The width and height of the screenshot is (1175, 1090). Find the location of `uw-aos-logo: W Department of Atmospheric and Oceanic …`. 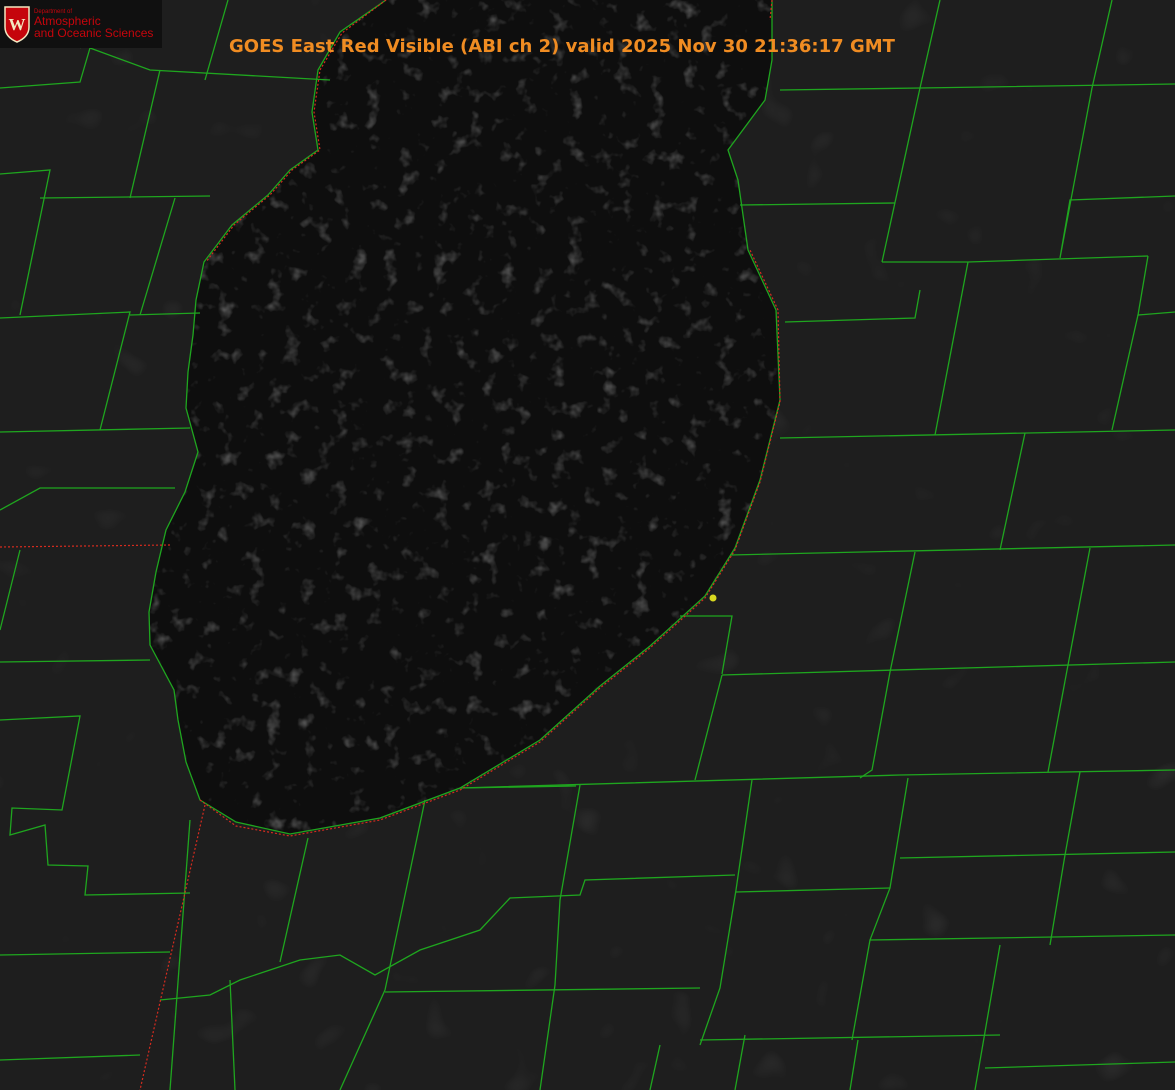

uw-aos-logo: W Department of Atmospheric and Oceanic … is located at coordinates (81, 24).